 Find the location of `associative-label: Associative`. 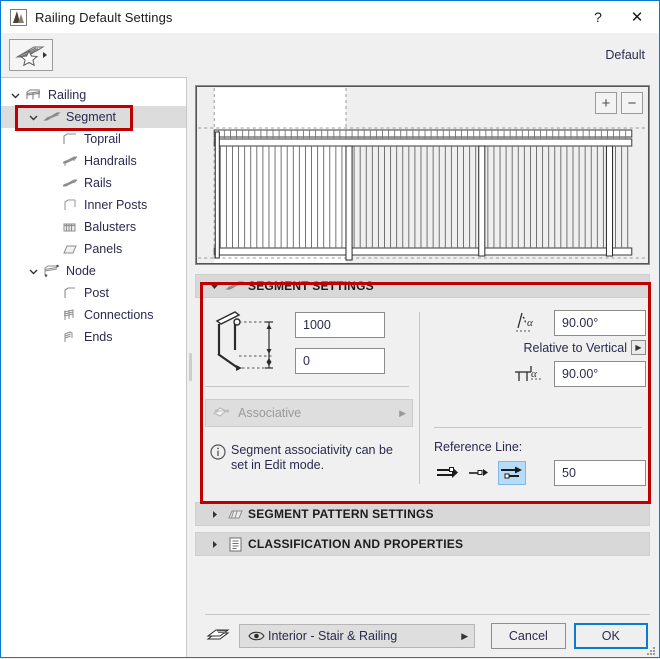

associative-label: Associative is located at coordinates (270, 413).